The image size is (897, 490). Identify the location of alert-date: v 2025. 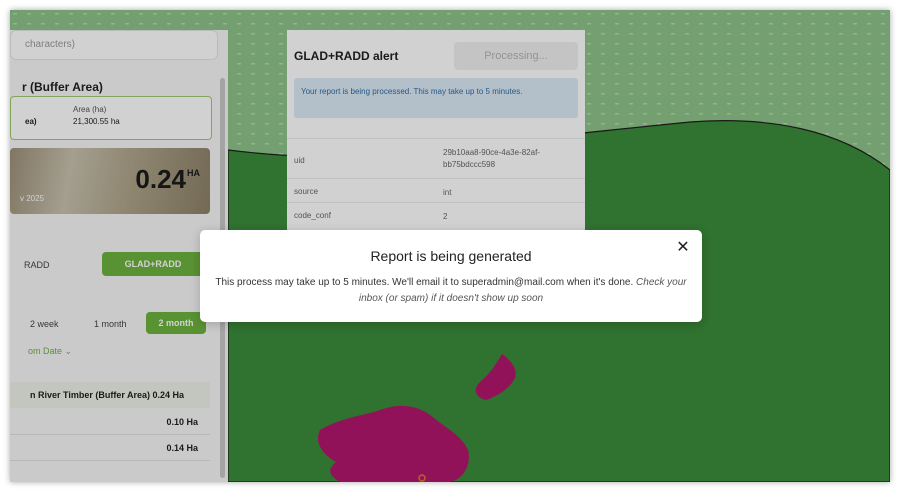
(32, 198).